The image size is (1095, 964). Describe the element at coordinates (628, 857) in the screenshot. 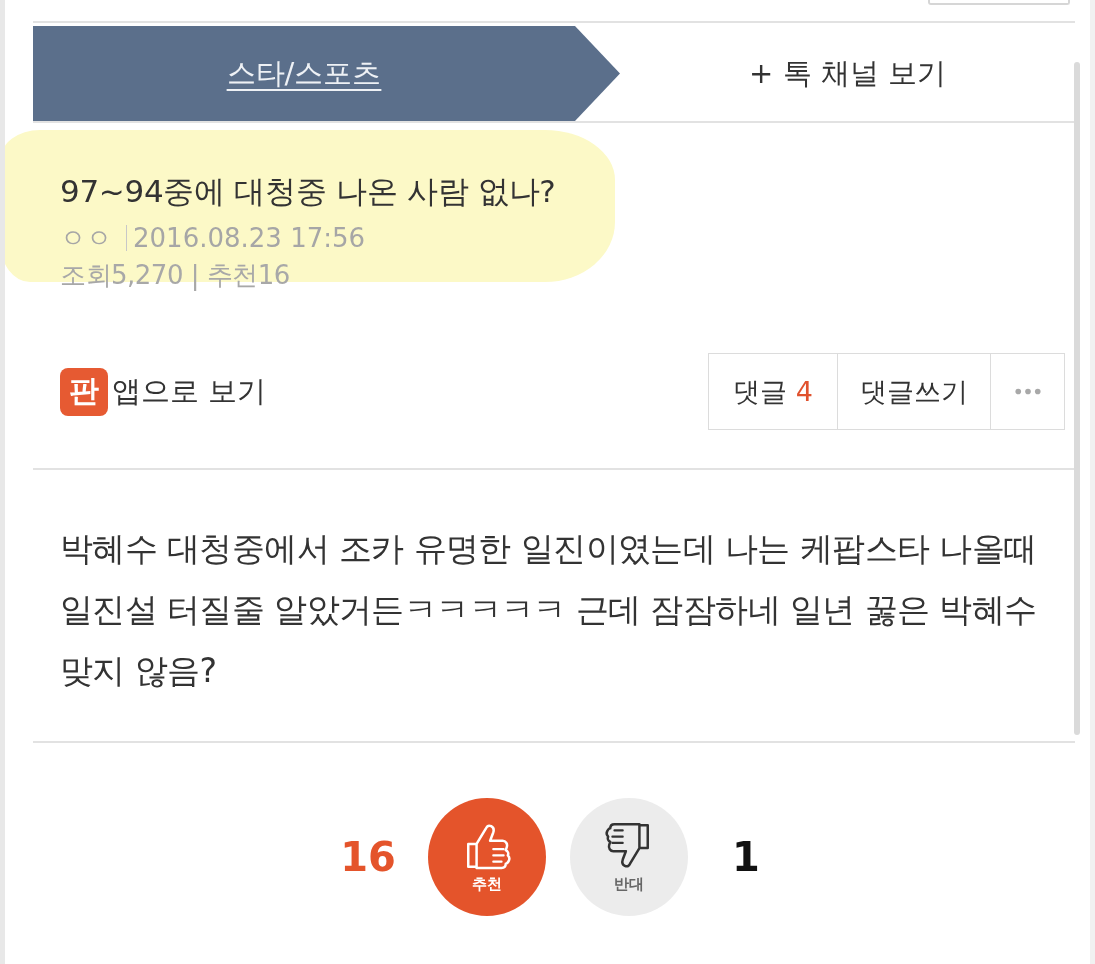

I see `oppose-button: 반대` at that location.